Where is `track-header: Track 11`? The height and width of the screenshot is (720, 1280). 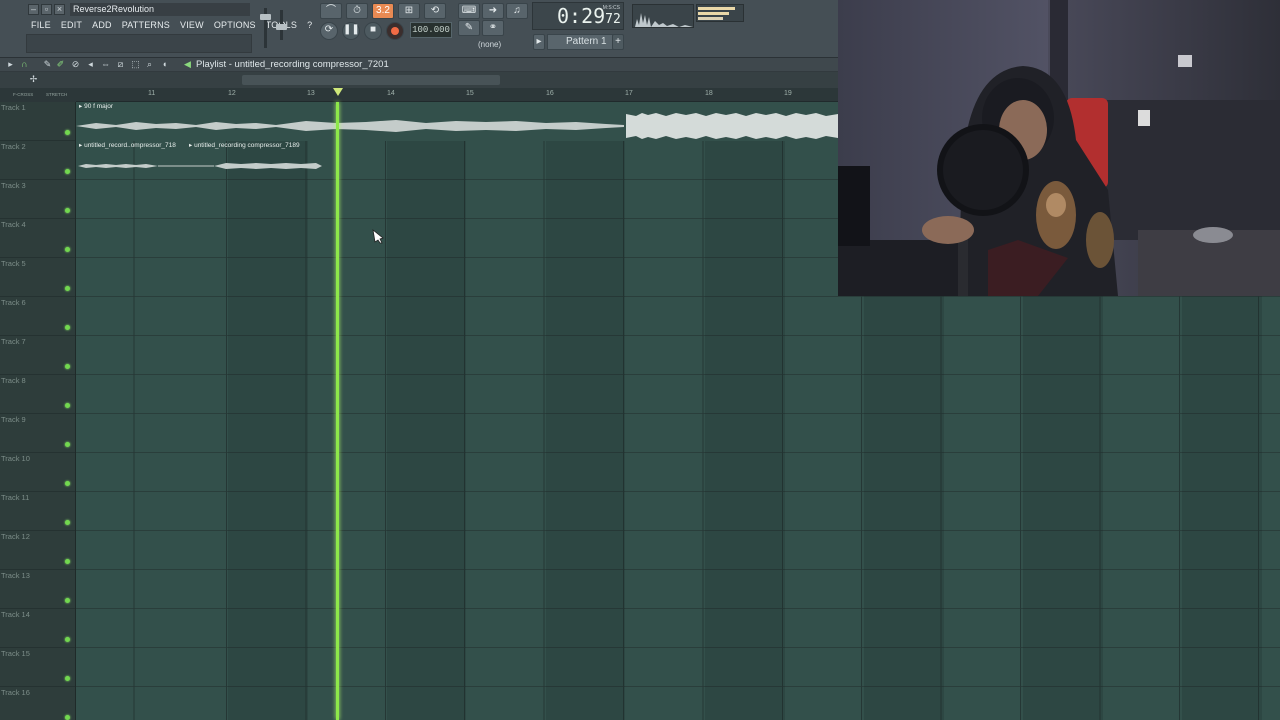
track-header: Track 11 is located at coordinates (37, 511).